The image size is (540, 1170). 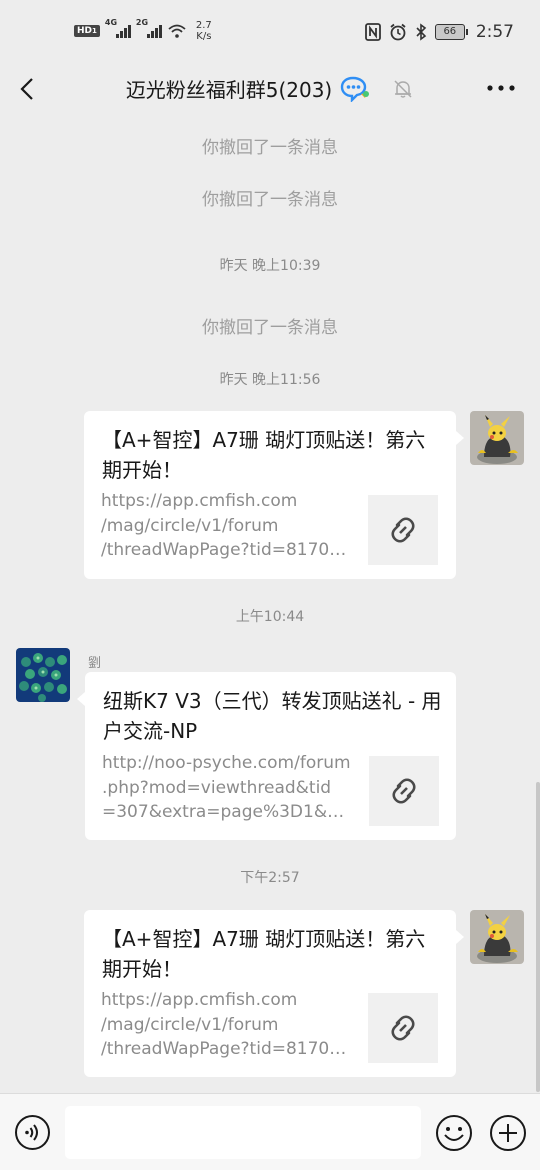 What do you see at coordinates (217, 787) in the screenshot?
I see `url-line: .php?mod=viewthread&tid` at bounding box center [217, 787].